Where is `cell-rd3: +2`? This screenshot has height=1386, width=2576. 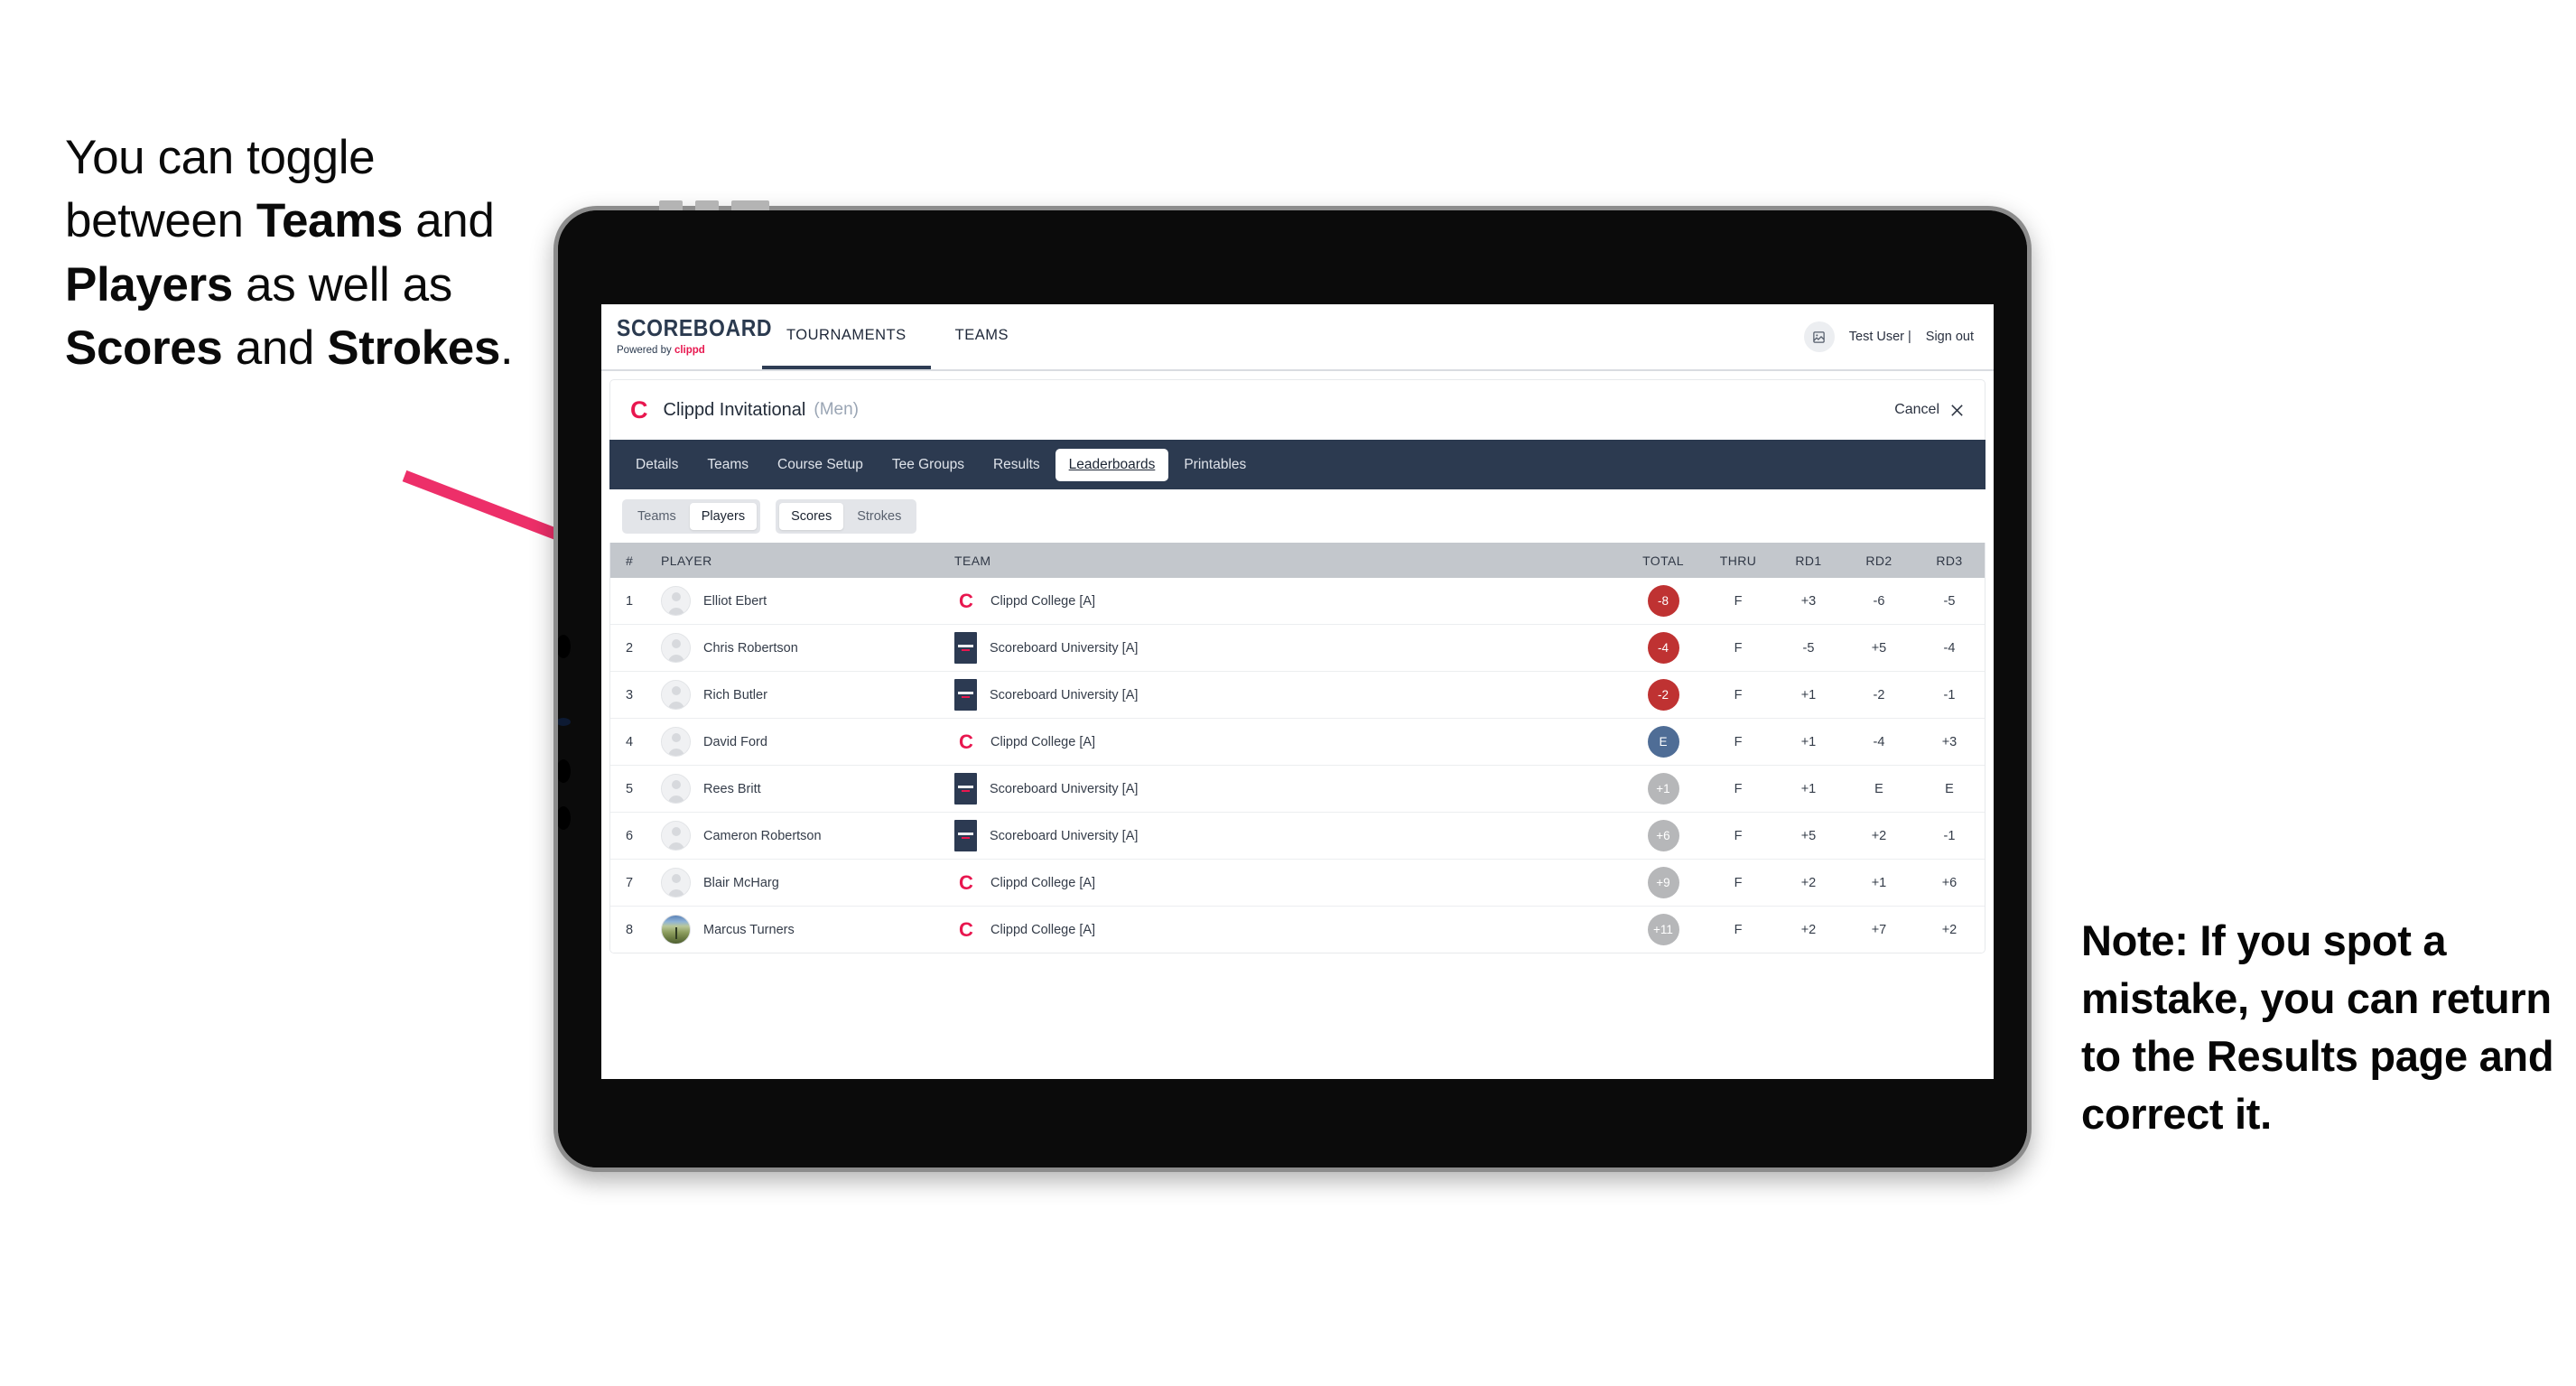
cell-rd3: +2 is located at coordinates (1950, 929).